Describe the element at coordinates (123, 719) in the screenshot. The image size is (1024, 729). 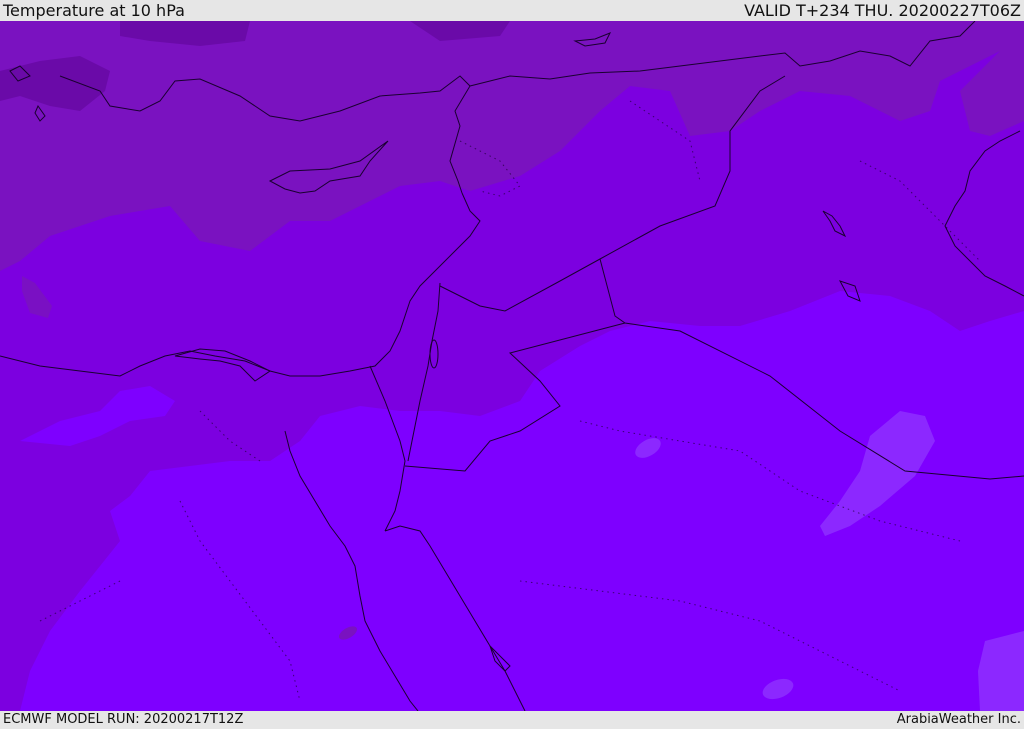
I see `model-run-label: ECMWF MODEL RUN: 20200217T12Z` at that location.